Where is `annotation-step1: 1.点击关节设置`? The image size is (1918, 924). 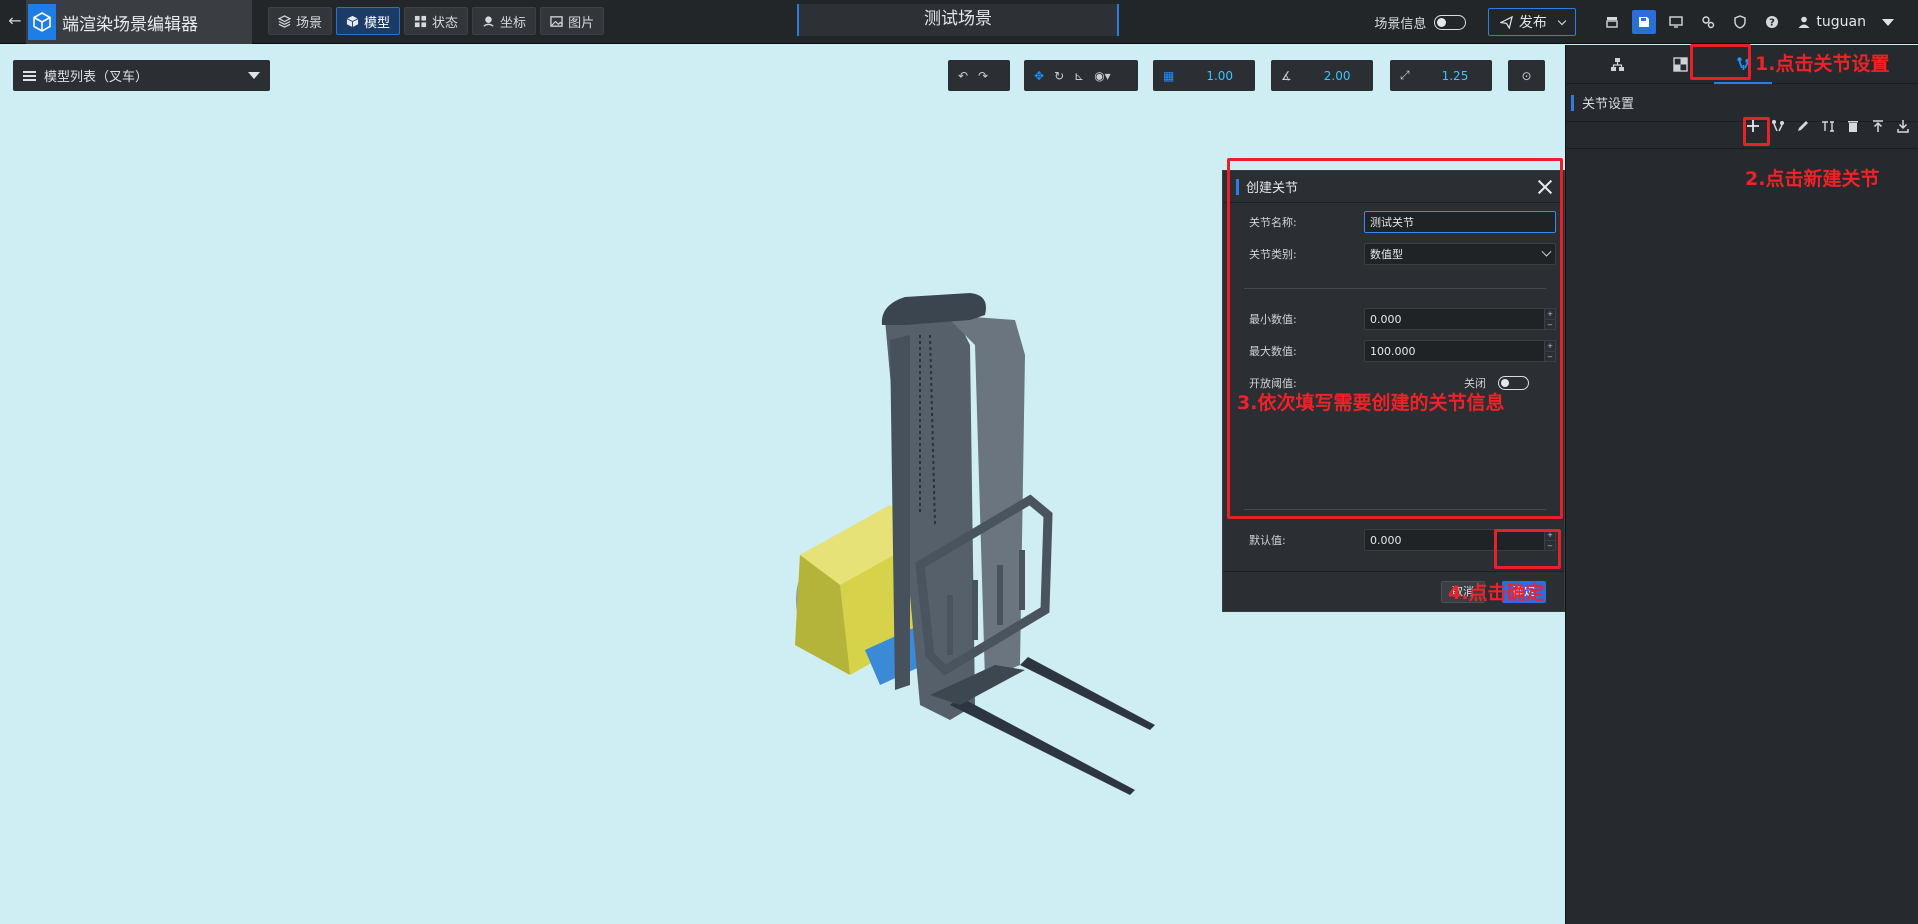 annotation-step1: 1.点击关节设置 is located at coordinates (1822, 64).